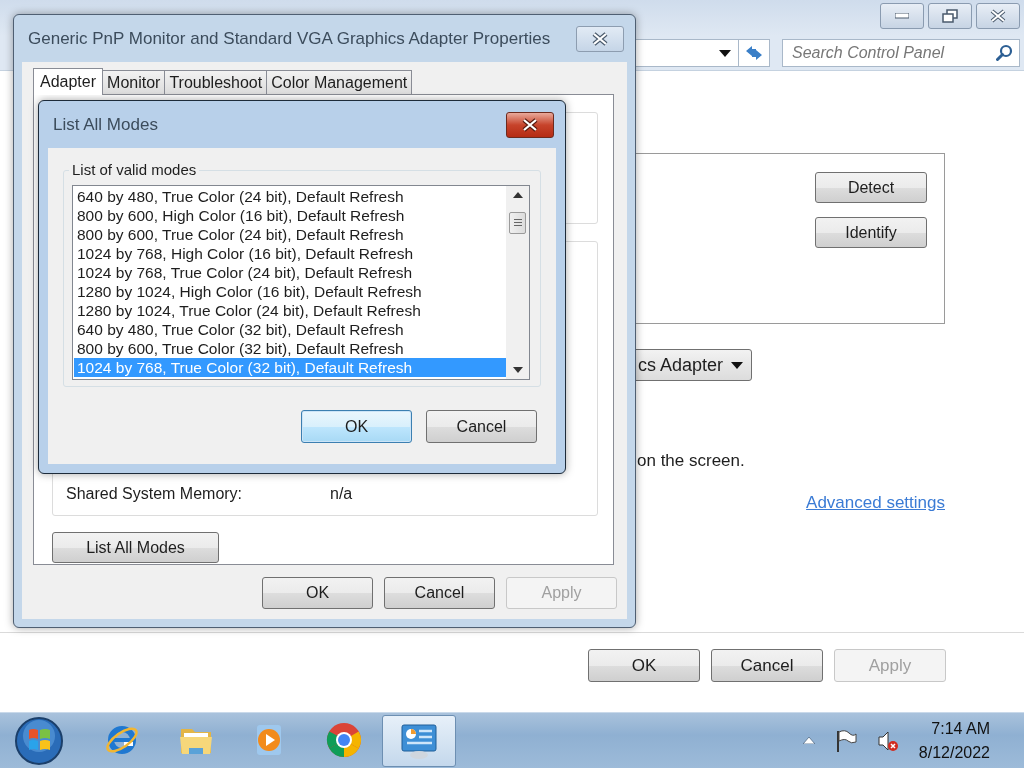 The image size is (1024, 768). What do you see at coordinates (960, 728) in the screenshot?
I see `clock-time: 7:14 AM` at bounding box center [960, 728].